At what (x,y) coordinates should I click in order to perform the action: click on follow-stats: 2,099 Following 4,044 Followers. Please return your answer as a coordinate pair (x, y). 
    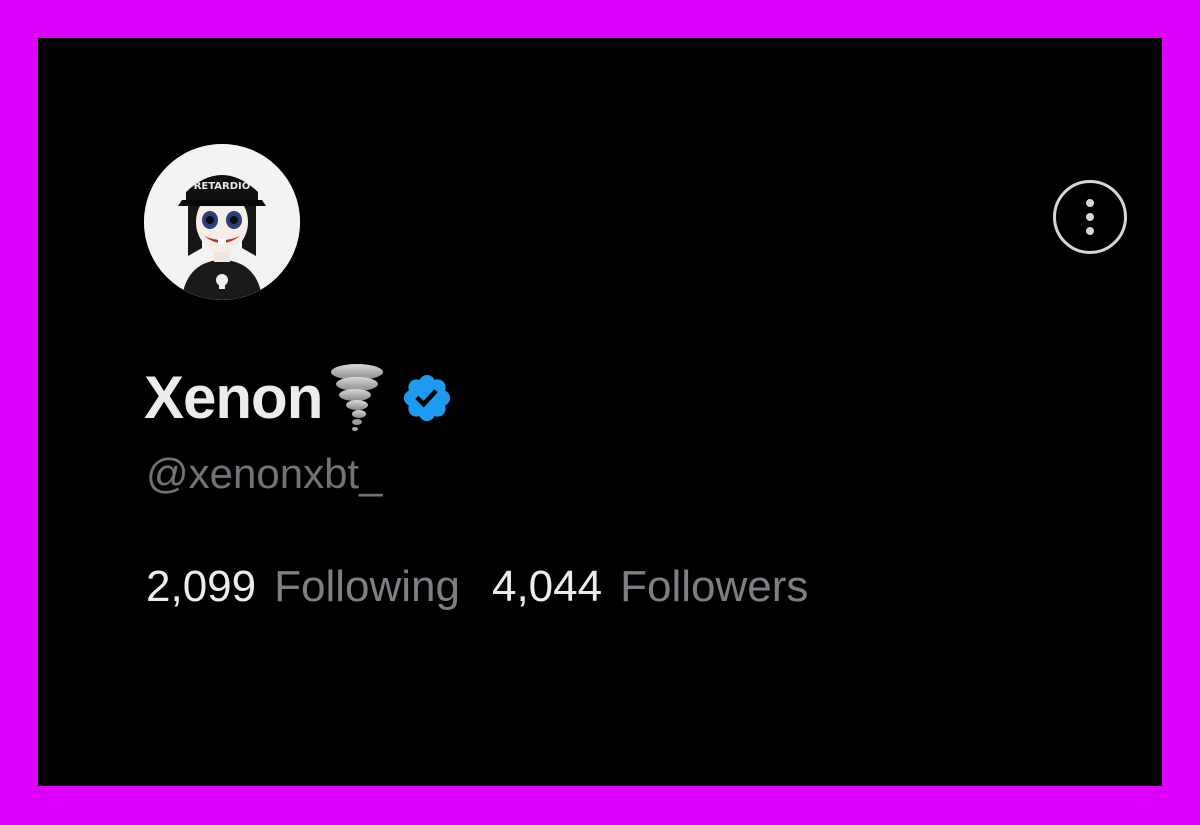
    Looking at the image, I should click on (477, 587).